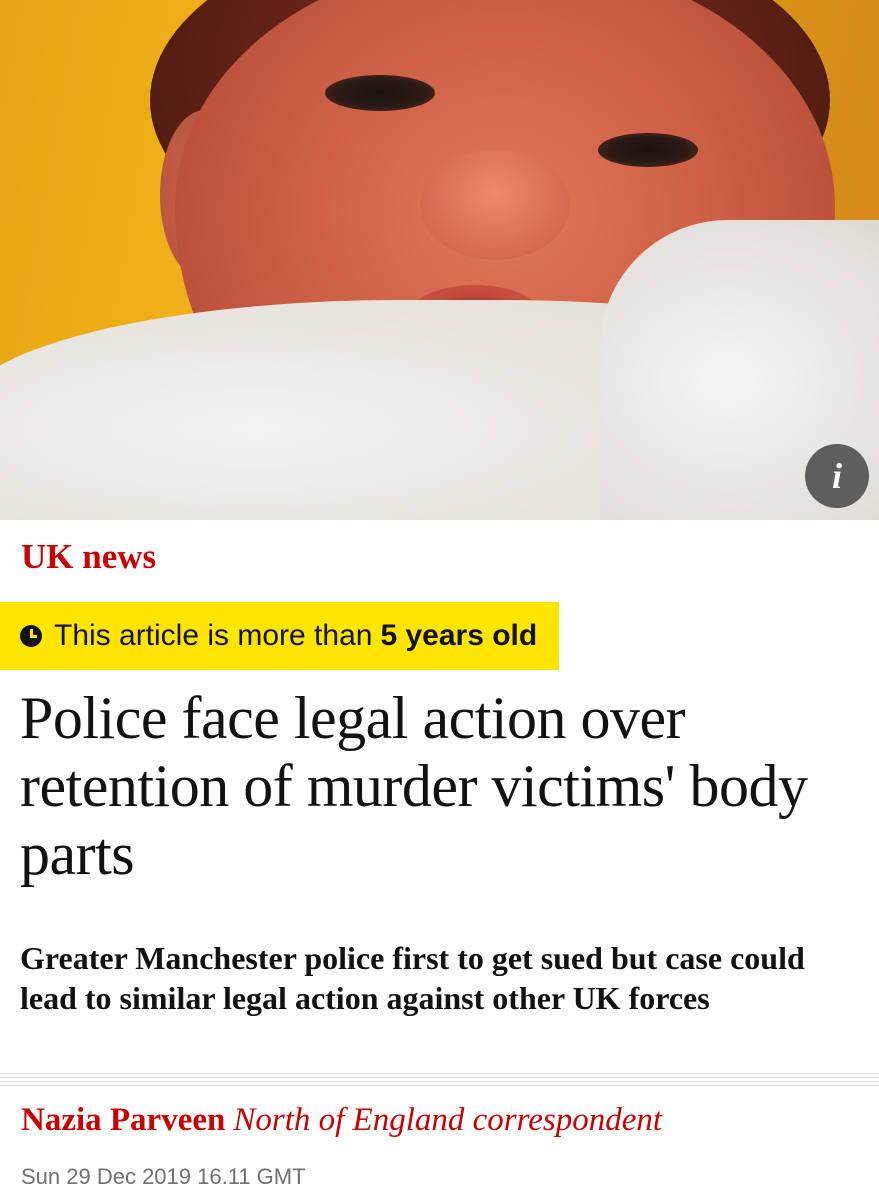 This screenshot has width=879, height=1200. What do you see at coordinates (123, 1120) in the screenshot?
I see `author-link: Nazia Parveen` at bounding box center [123, 1120].